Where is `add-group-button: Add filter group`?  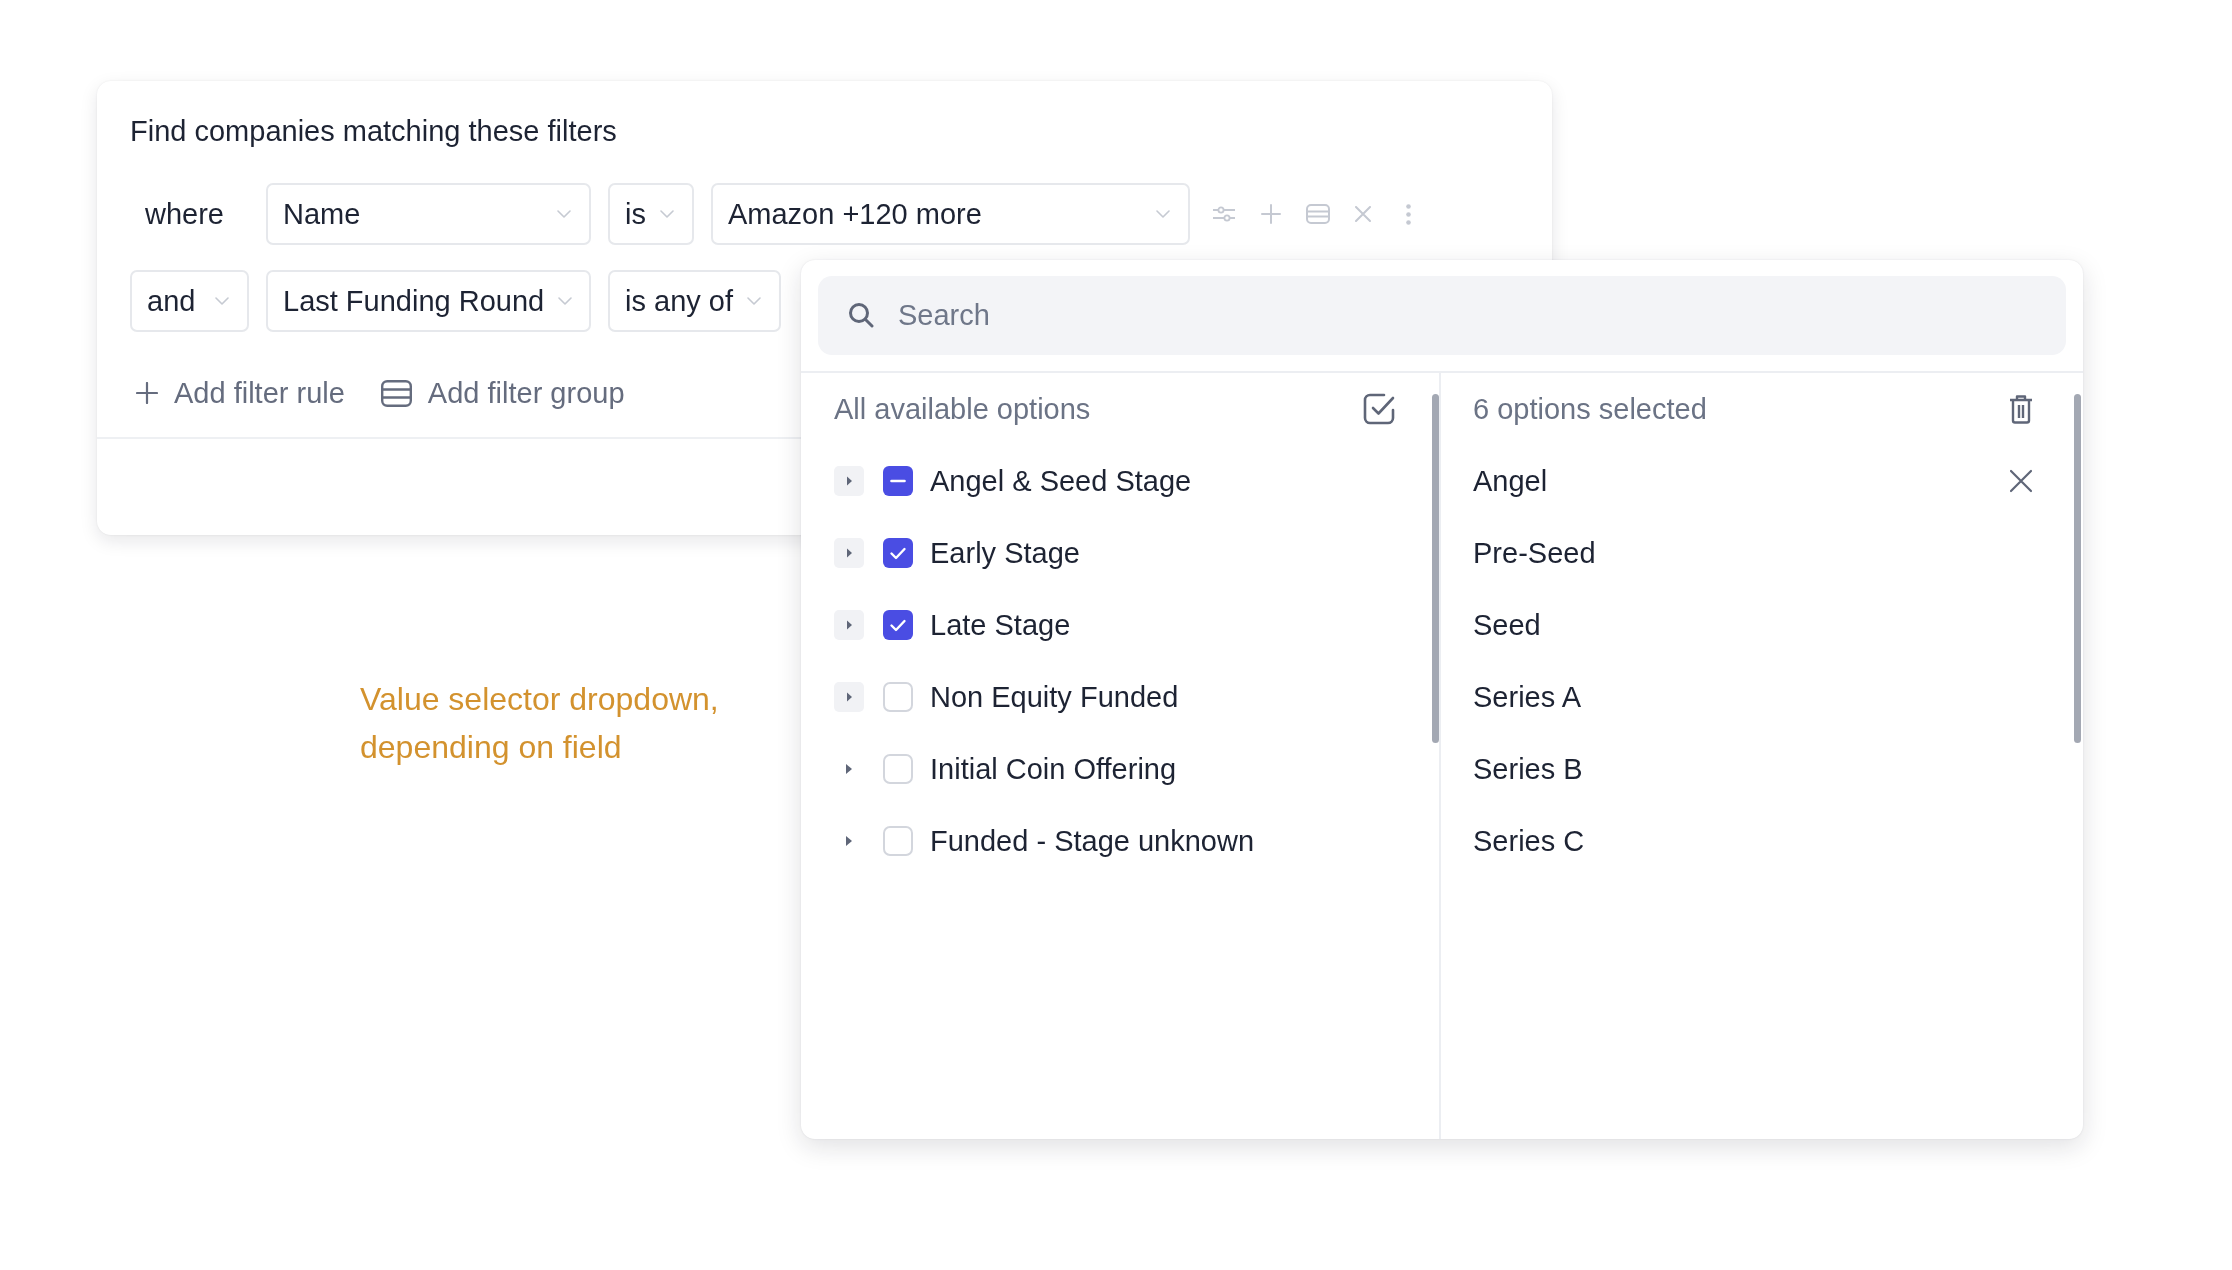
add-group-button: Add filter group is located at coordinates (502, 393).